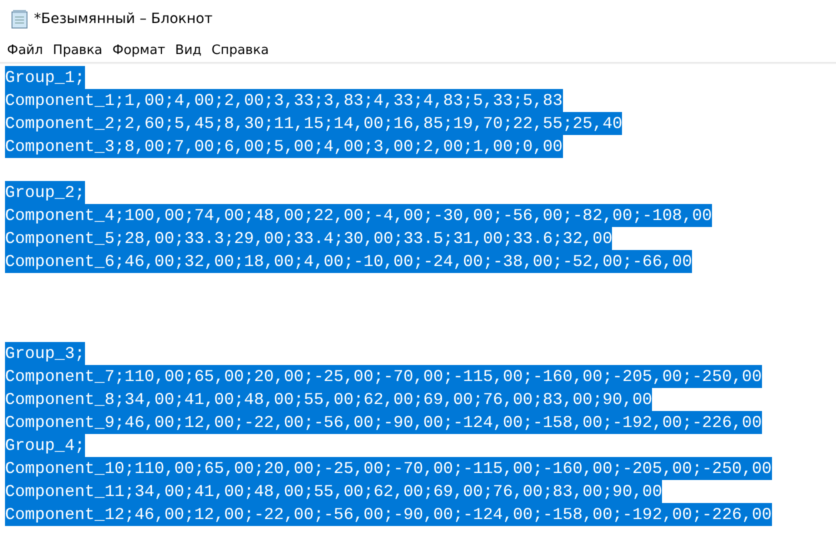  I want to click on menu-item: Формат, so click(138, 50).